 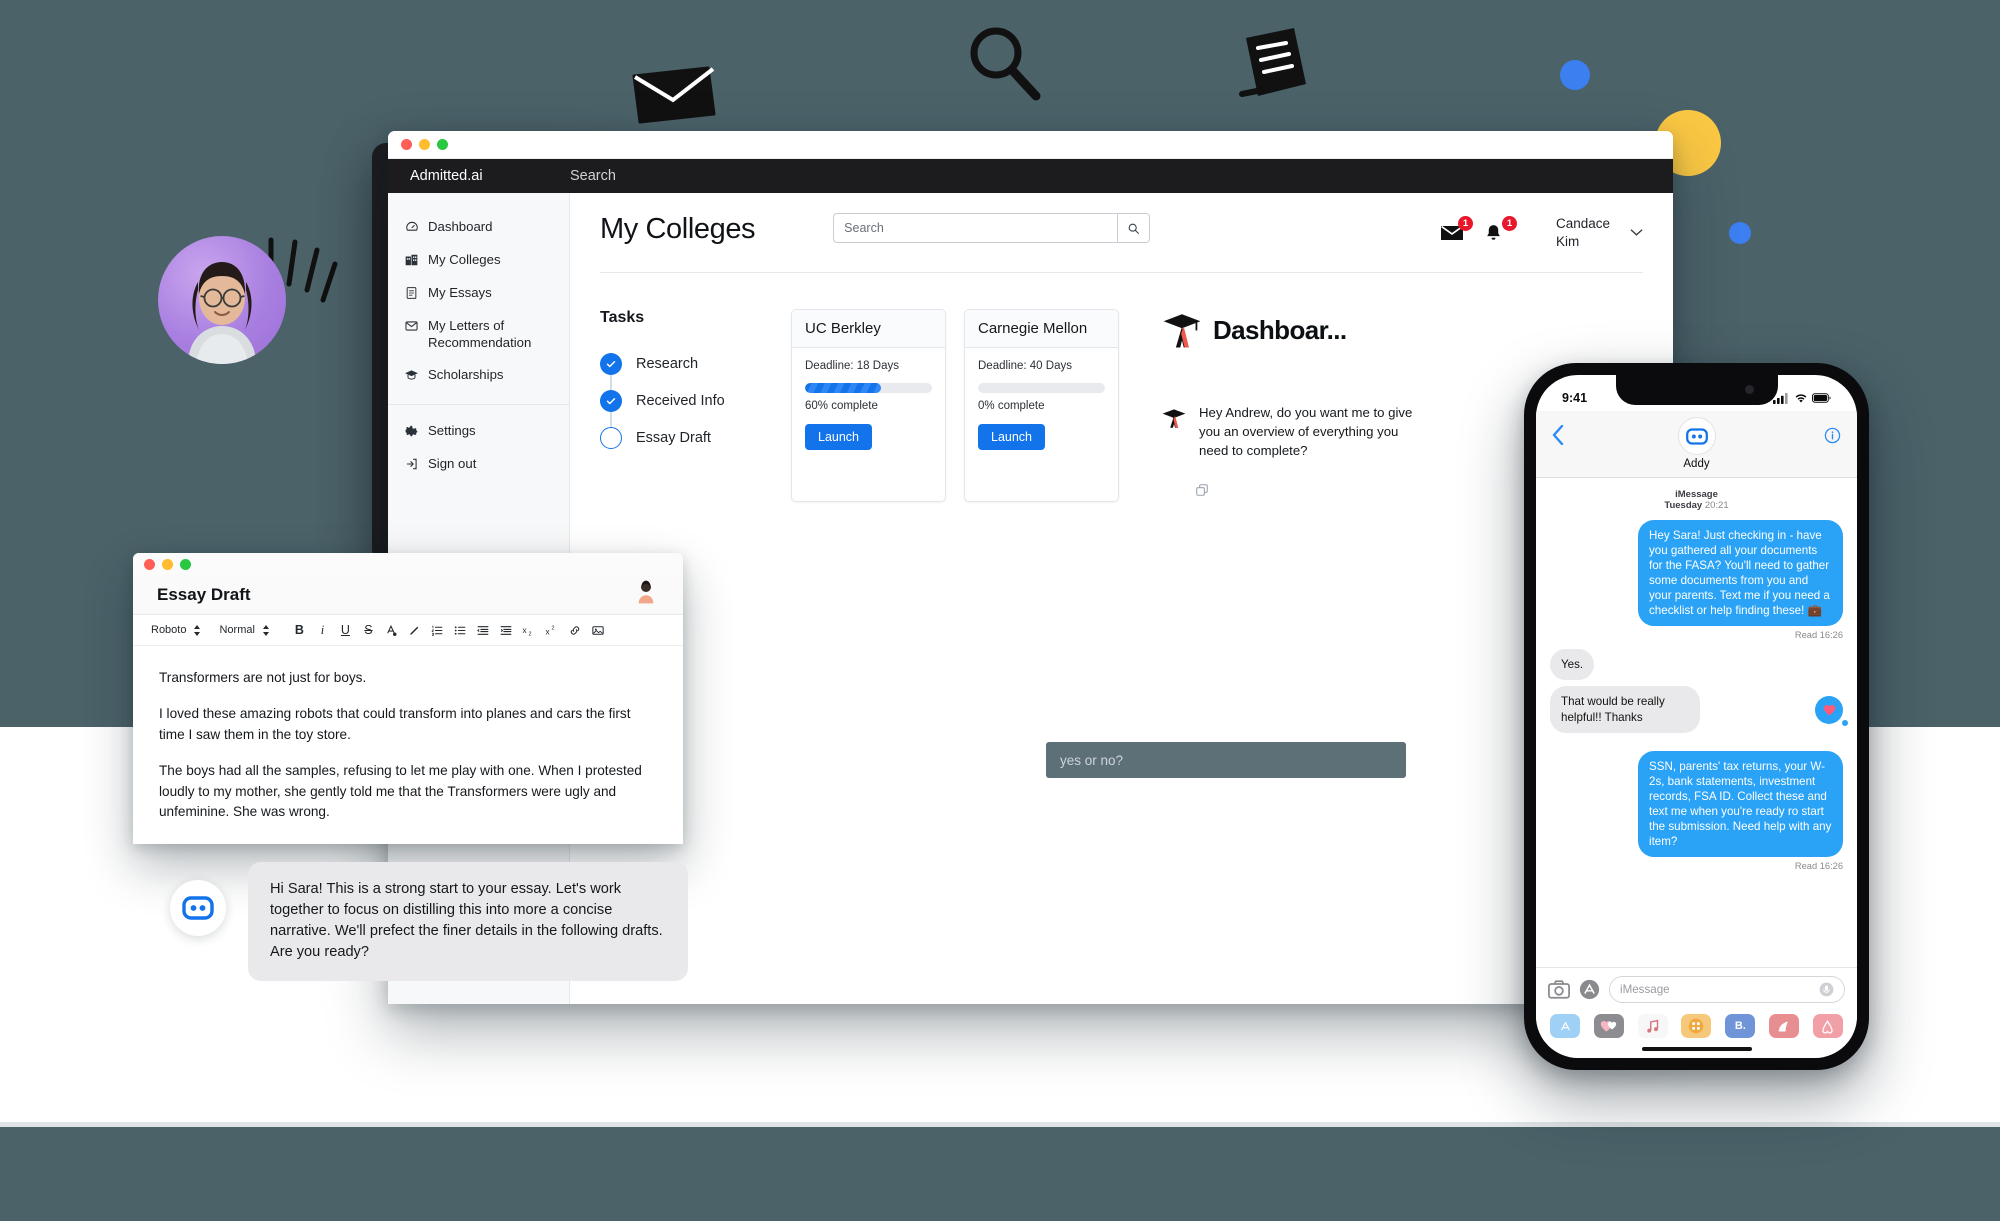 I want to click on hearts-icon, so click(x=1608, y=1026).